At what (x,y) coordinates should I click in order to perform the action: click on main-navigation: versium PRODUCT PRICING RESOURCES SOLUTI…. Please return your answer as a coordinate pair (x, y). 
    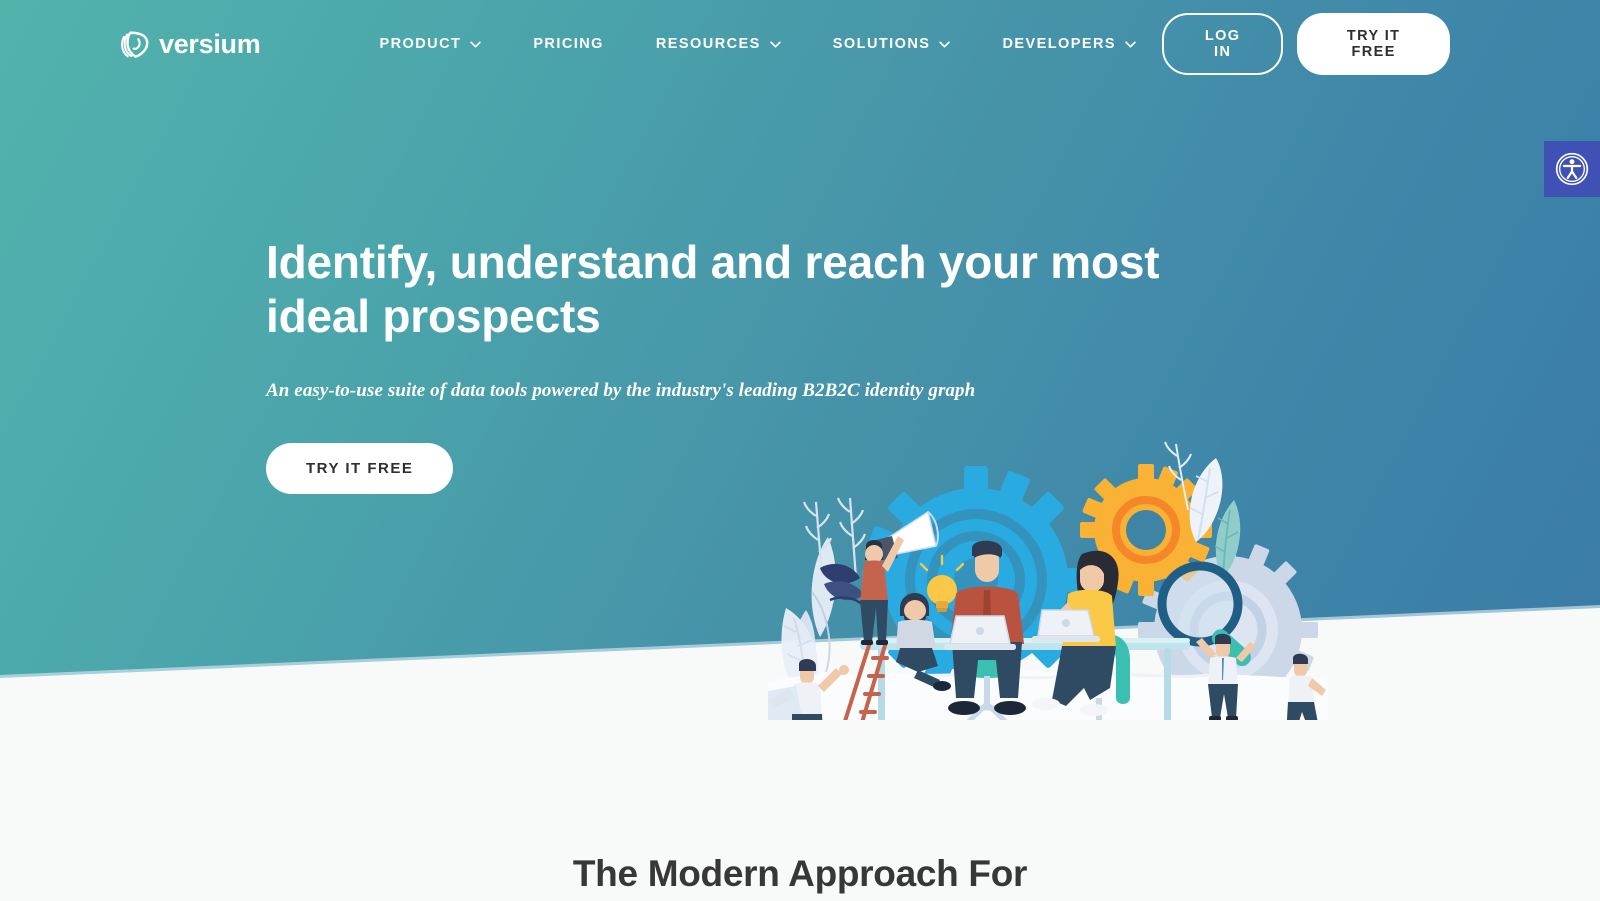
    Looking at the image, I should click on (800, 44).